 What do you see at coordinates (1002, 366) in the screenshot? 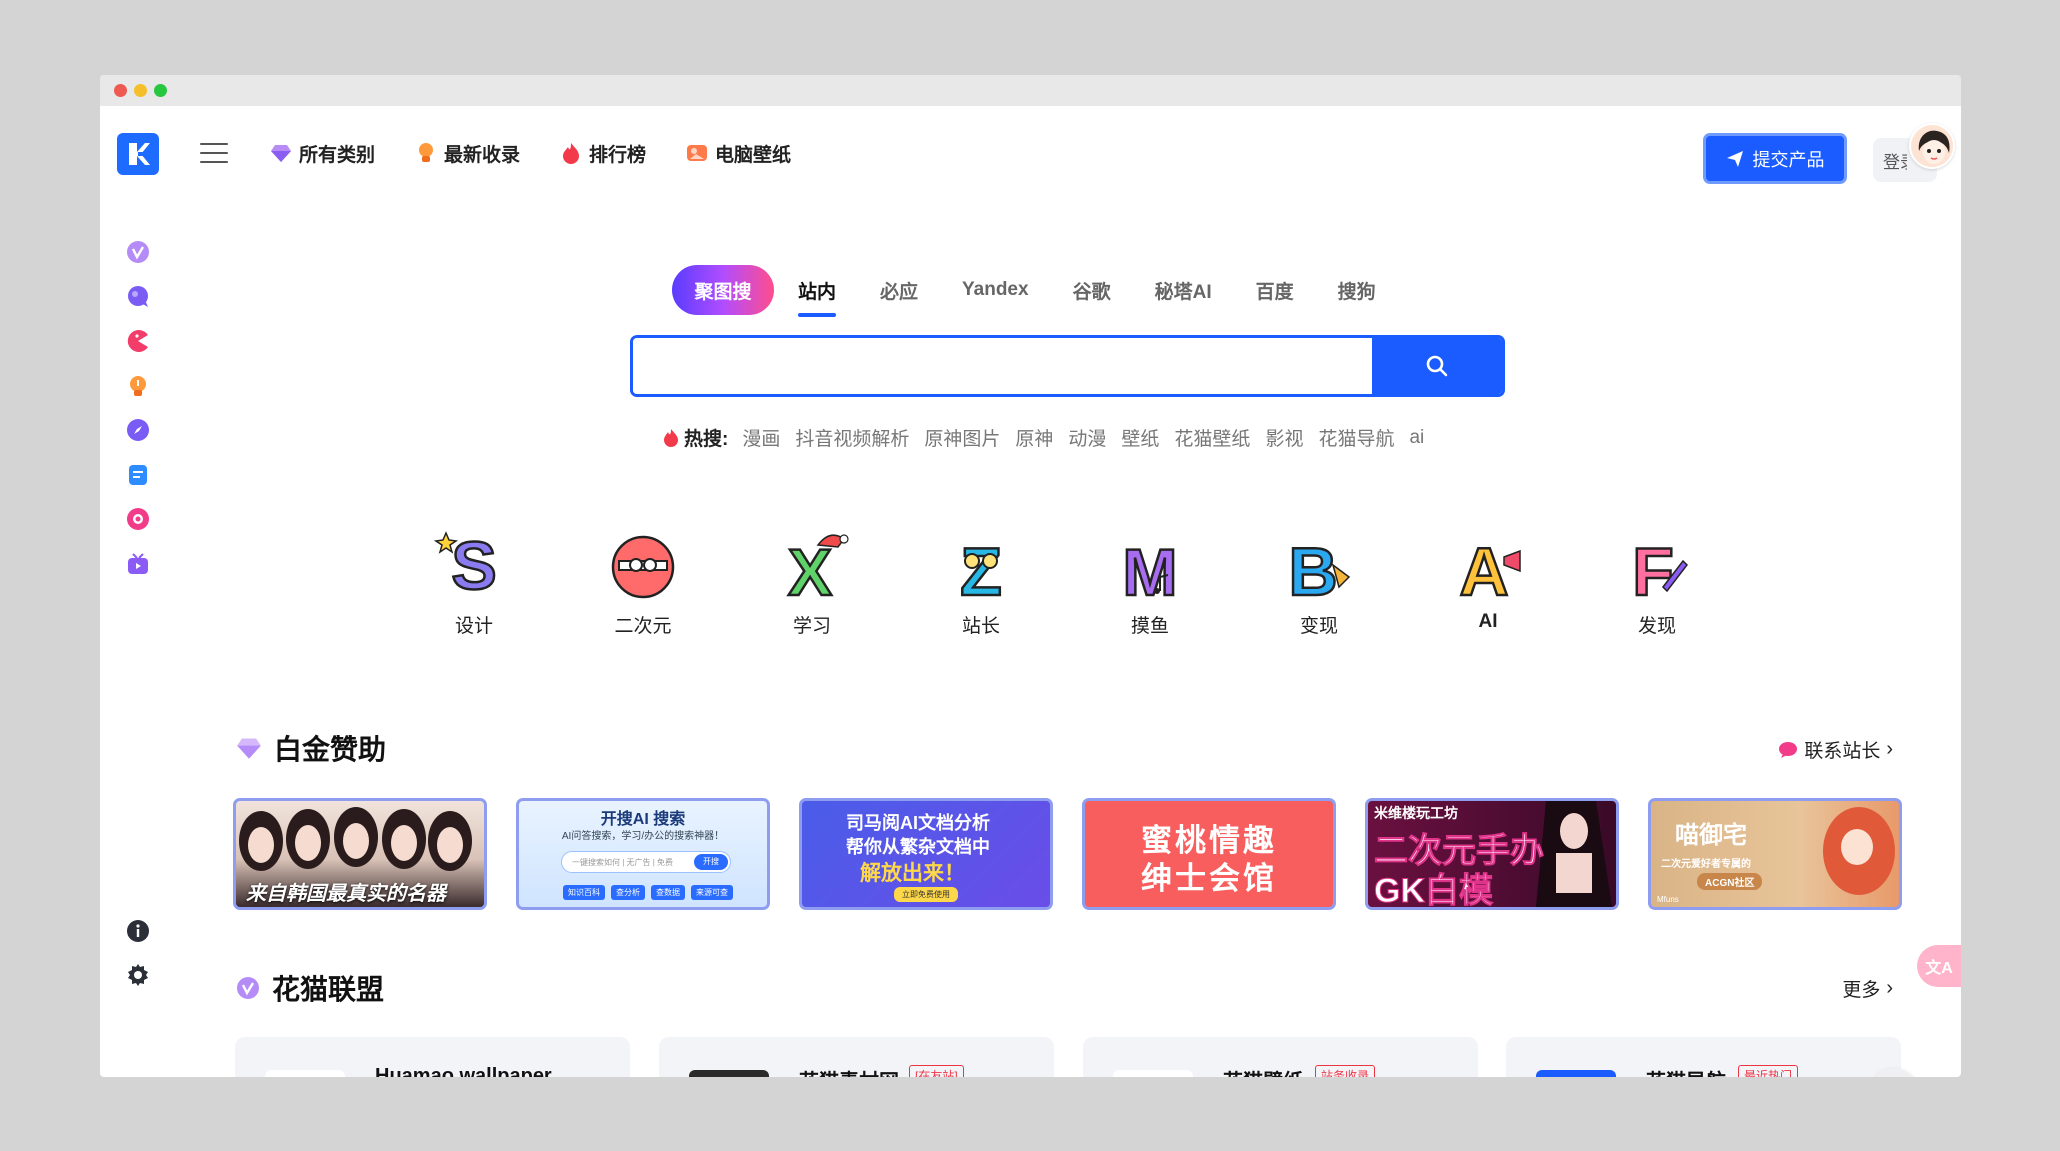
I see `search-input` at bounding box center [1002, 366].